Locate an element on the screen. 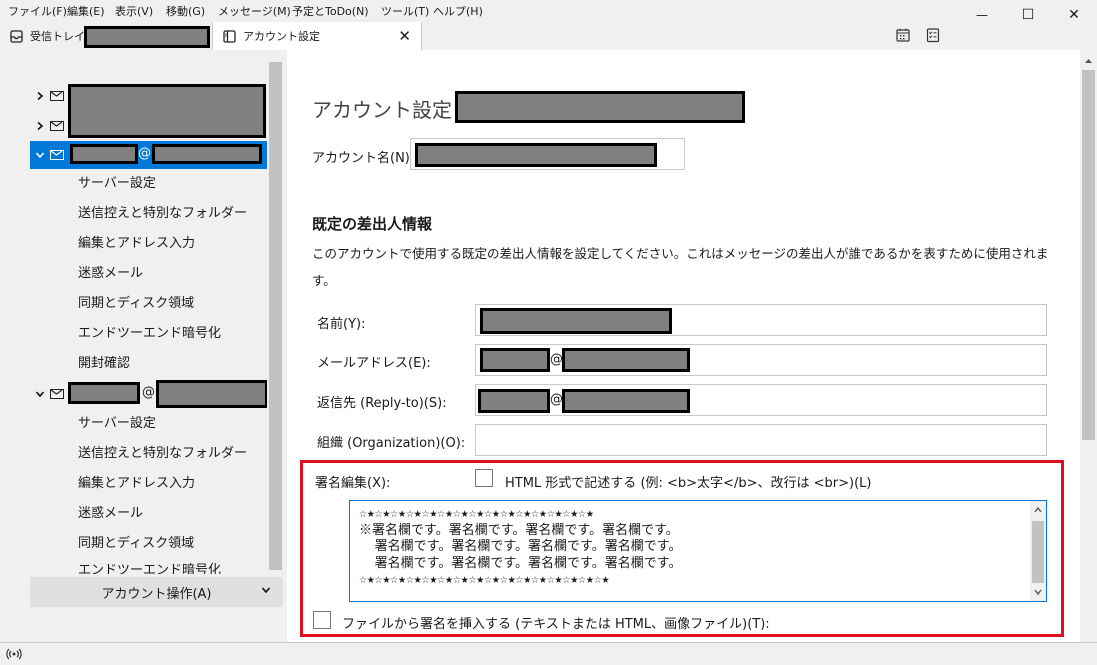  email-label: メールアドレス(E): is located at coordinates (374, 363).